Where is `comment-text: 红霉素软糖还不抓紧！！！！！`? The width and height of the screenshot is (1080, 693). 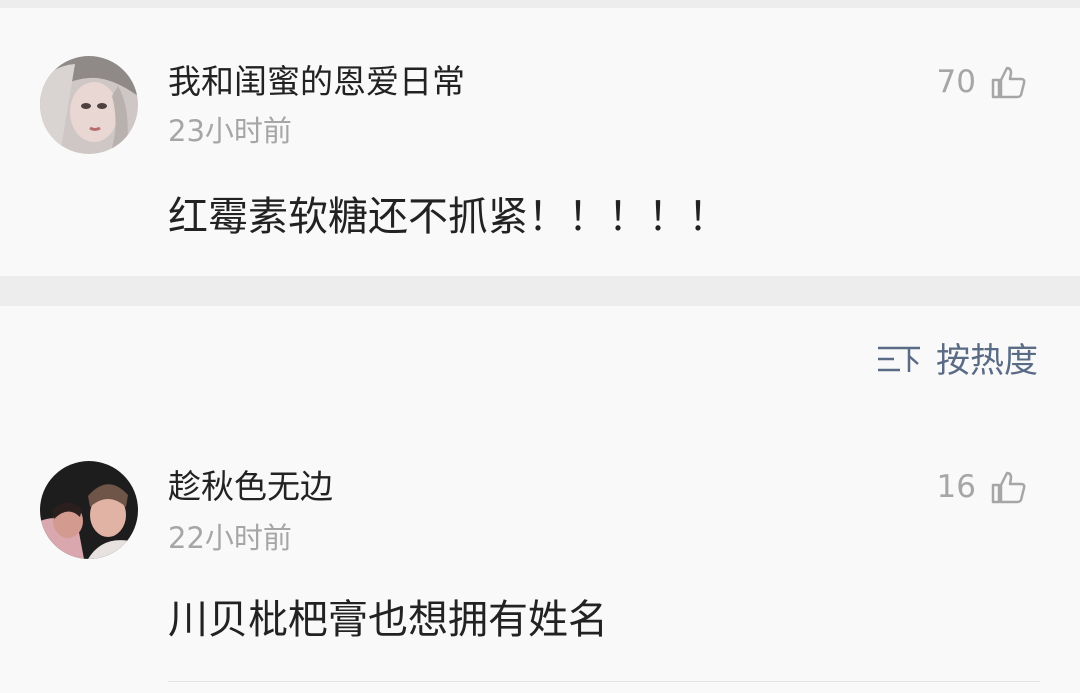
comment-text: 红霉素软糖还不抓紧！！！！！ is located at coordinates (448, 217).